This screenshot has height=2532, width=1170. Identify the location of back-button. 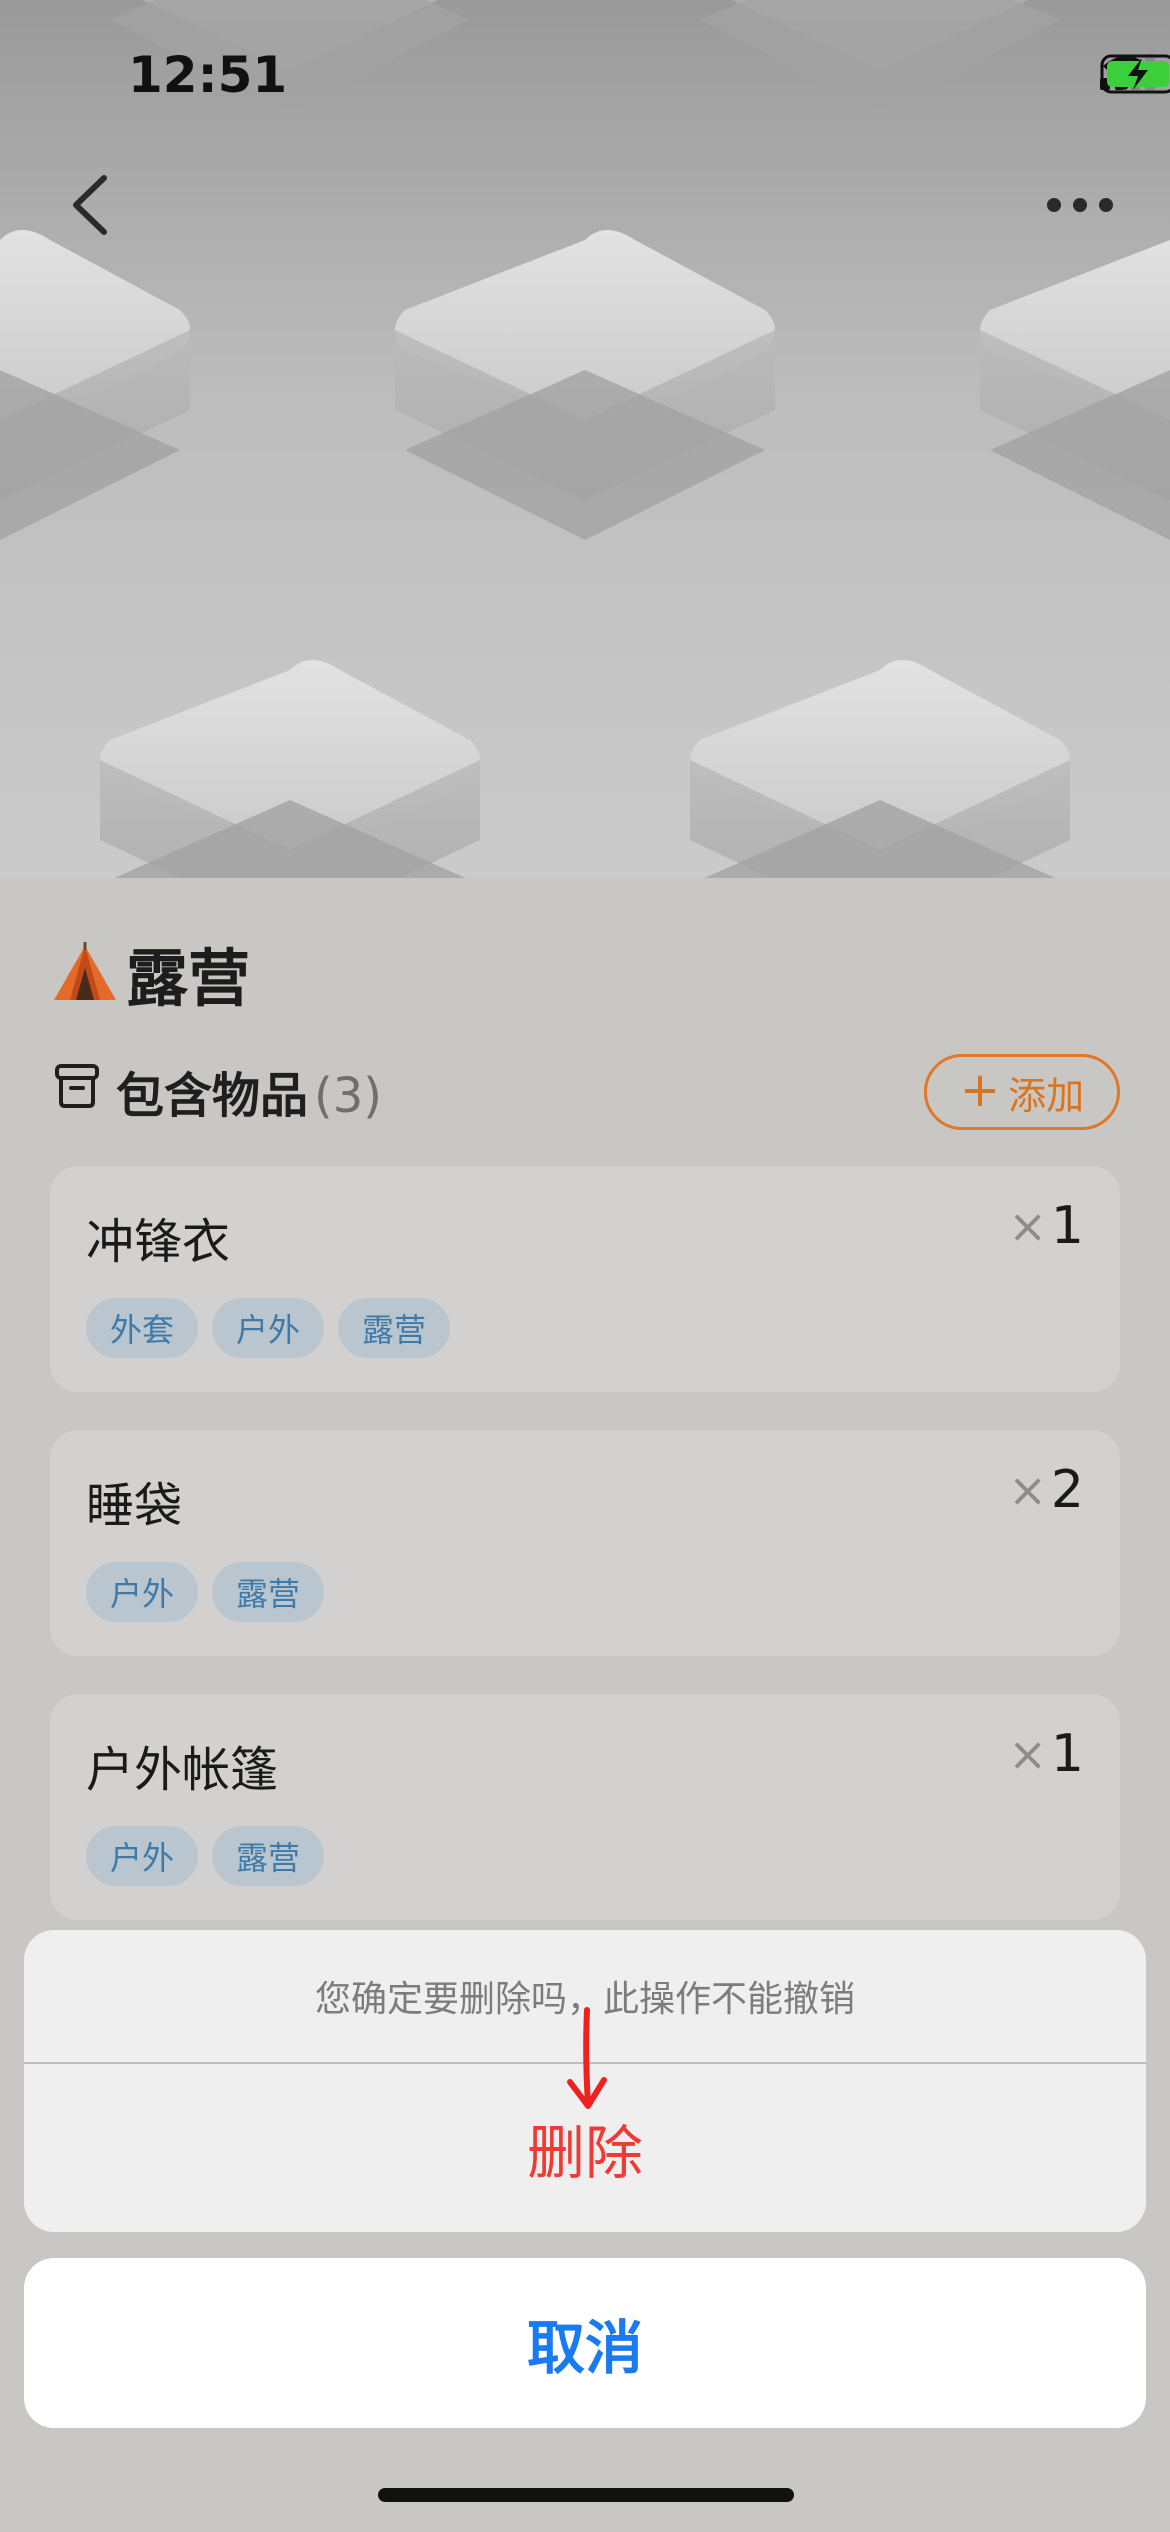
(92, 205).